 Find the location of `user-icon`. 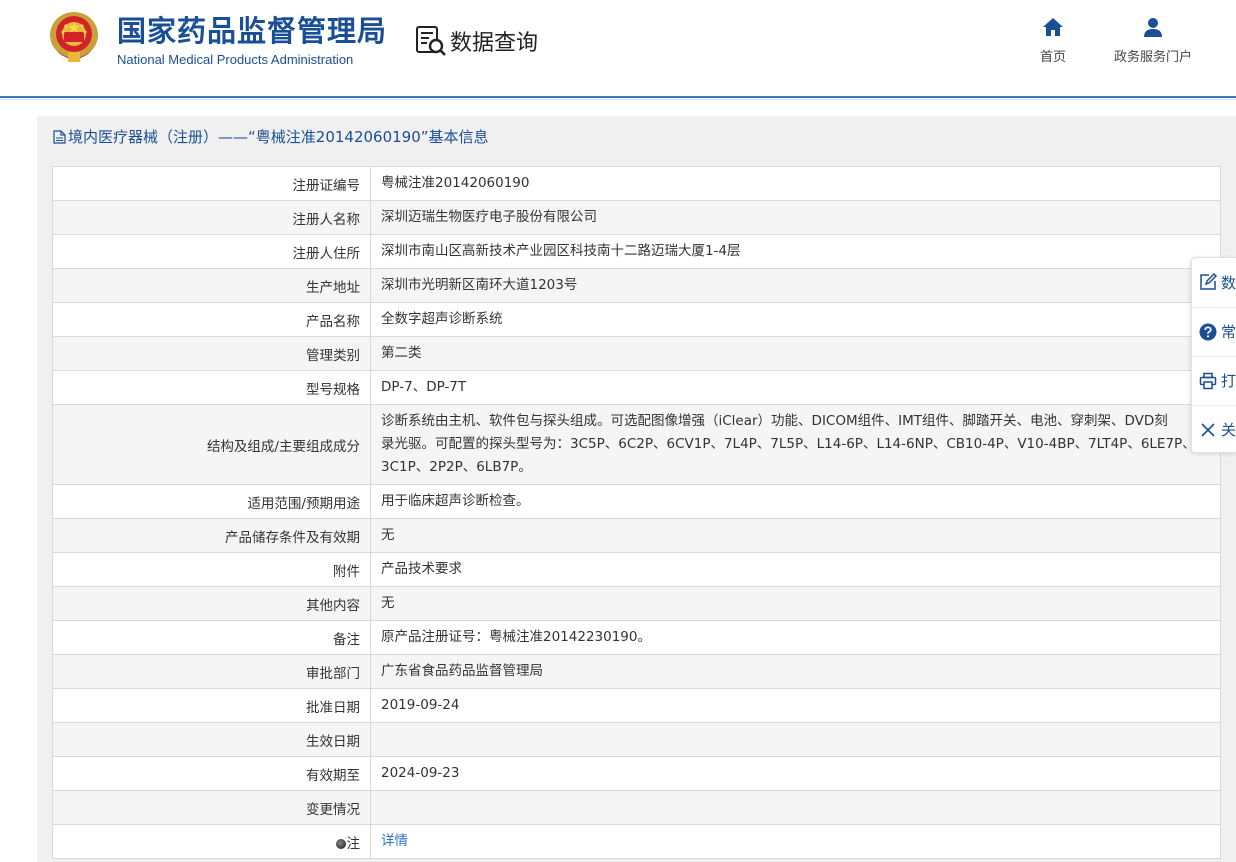

user-icon is located at coordinates (1153, 27).